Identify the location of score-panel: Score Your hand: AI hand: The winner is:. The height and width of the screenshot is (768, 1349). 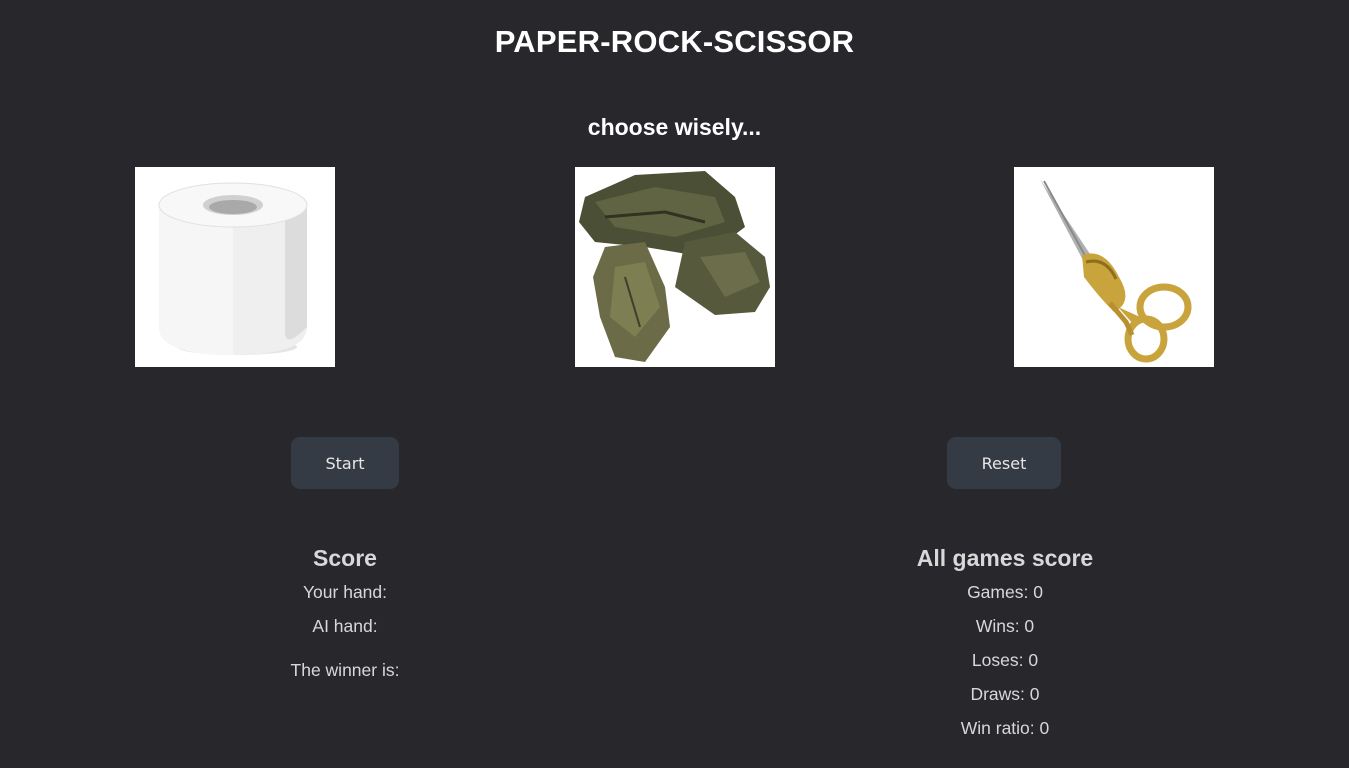
(345, 616).